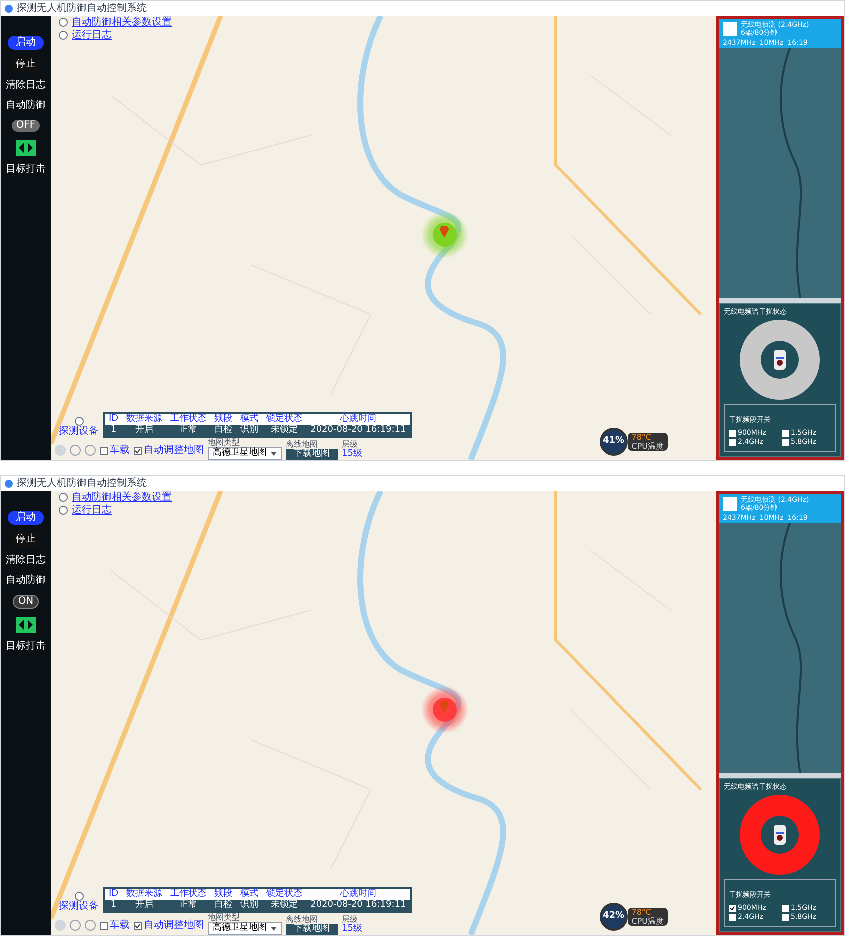 Image resolution: width=845 pixels, height=937 pixels. I want to click on toggle-switch: OFF, so click(26, 126).